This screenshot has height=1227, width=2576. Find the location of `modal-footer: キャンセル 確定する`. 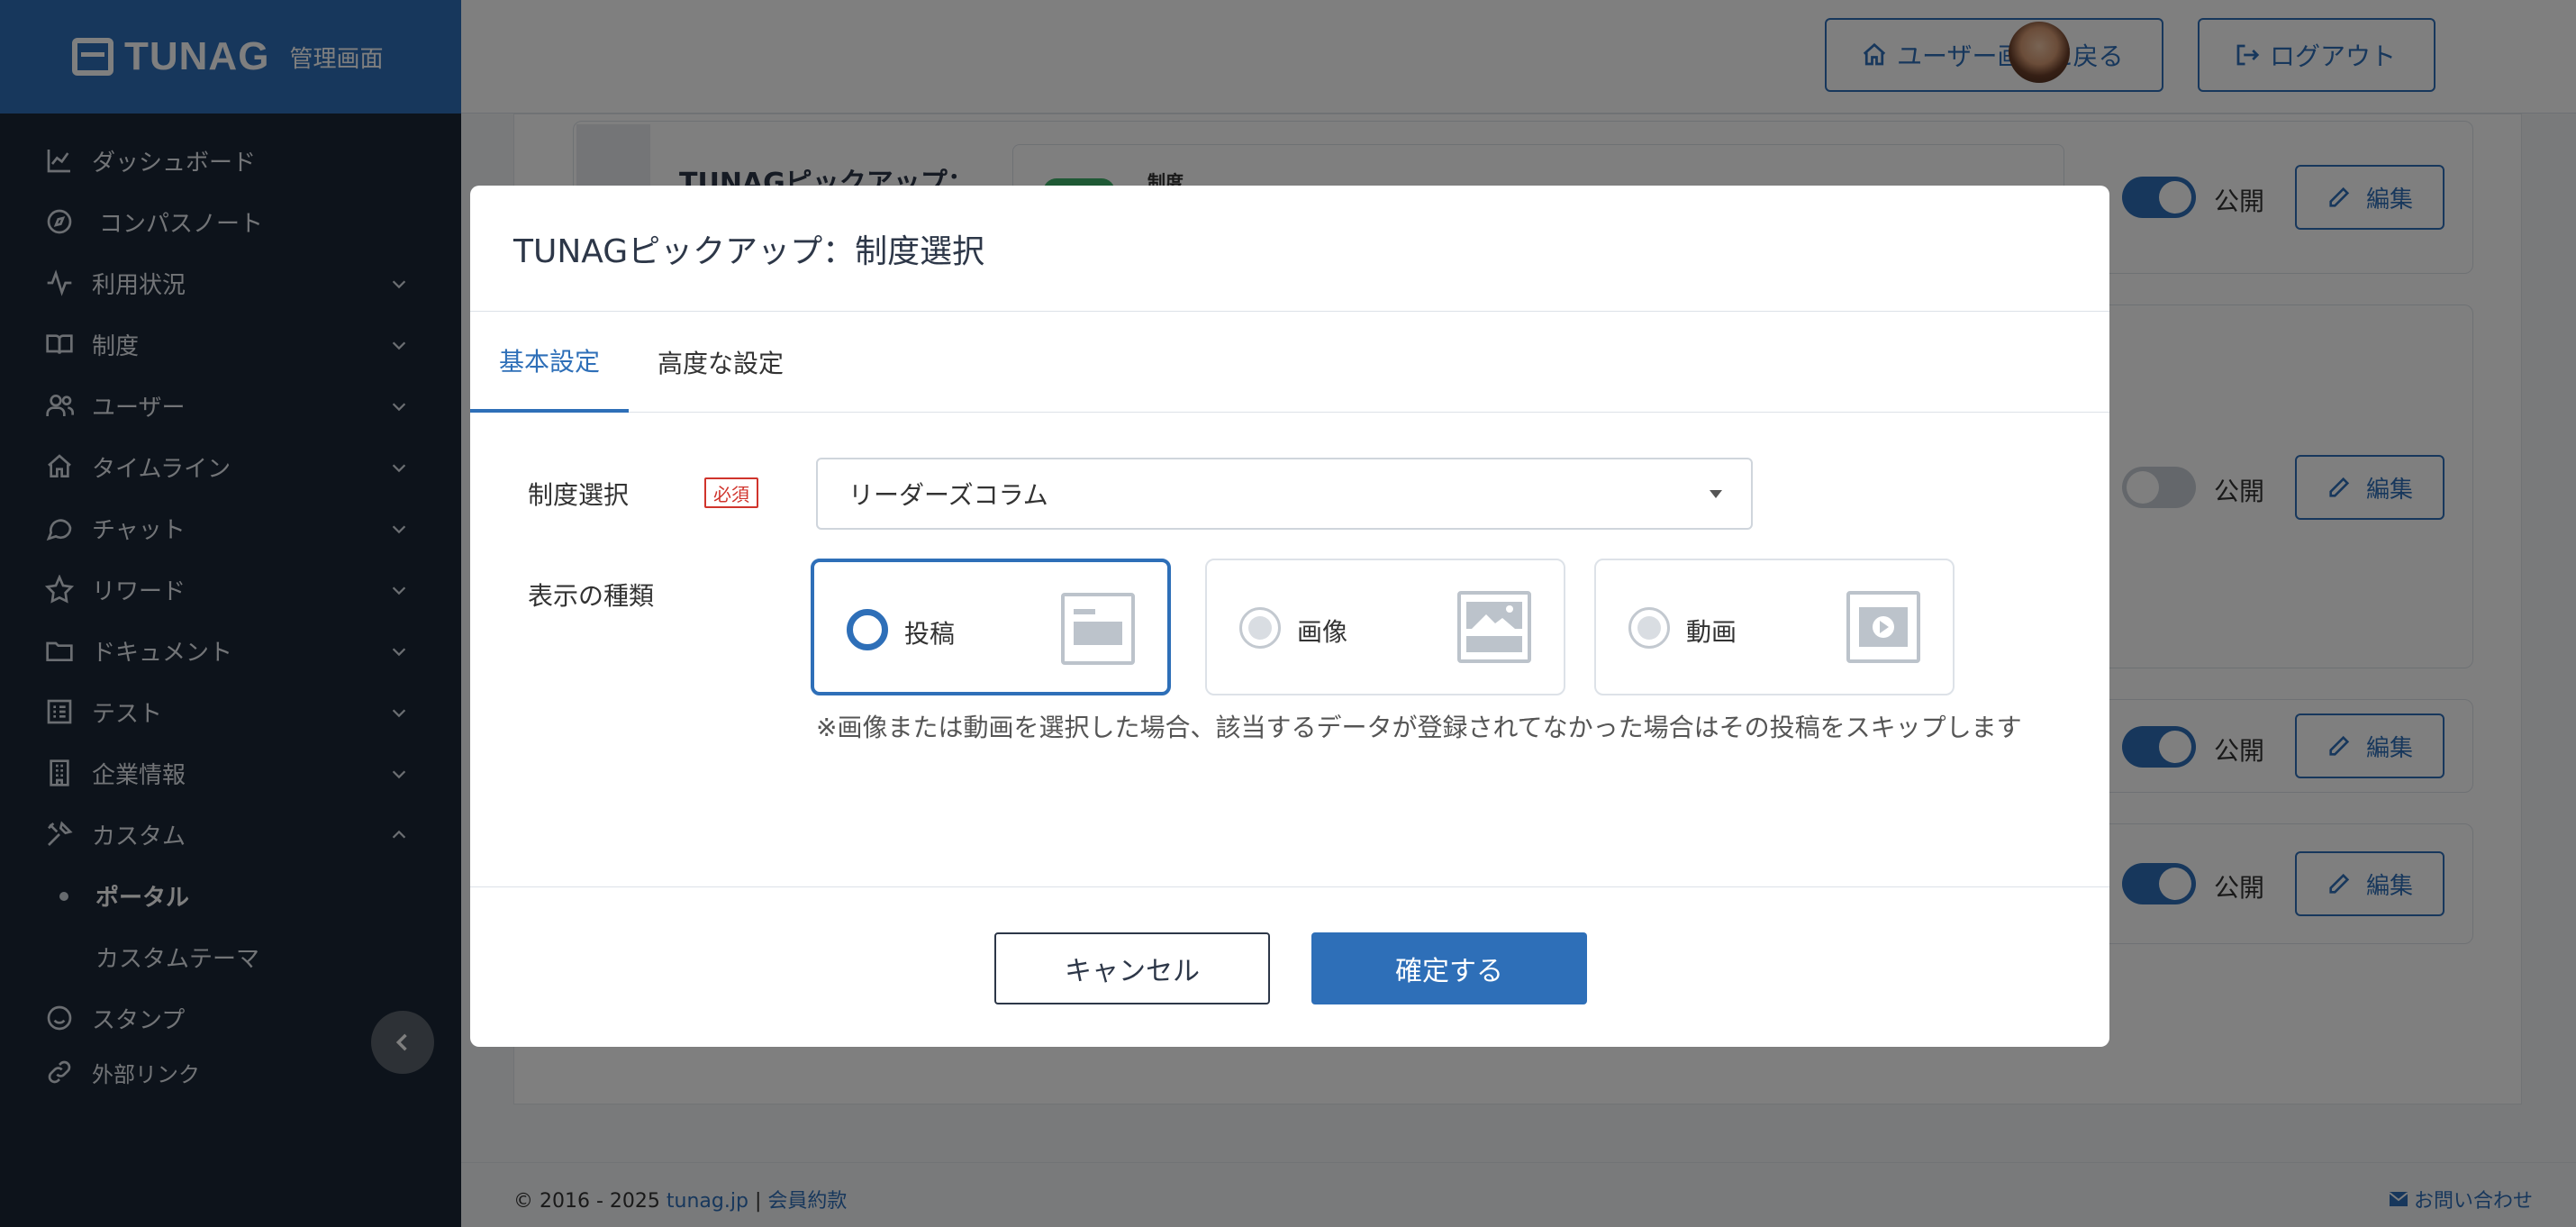

modal-footer: キャンセル 確定する is located at coordinates (1289, 966).